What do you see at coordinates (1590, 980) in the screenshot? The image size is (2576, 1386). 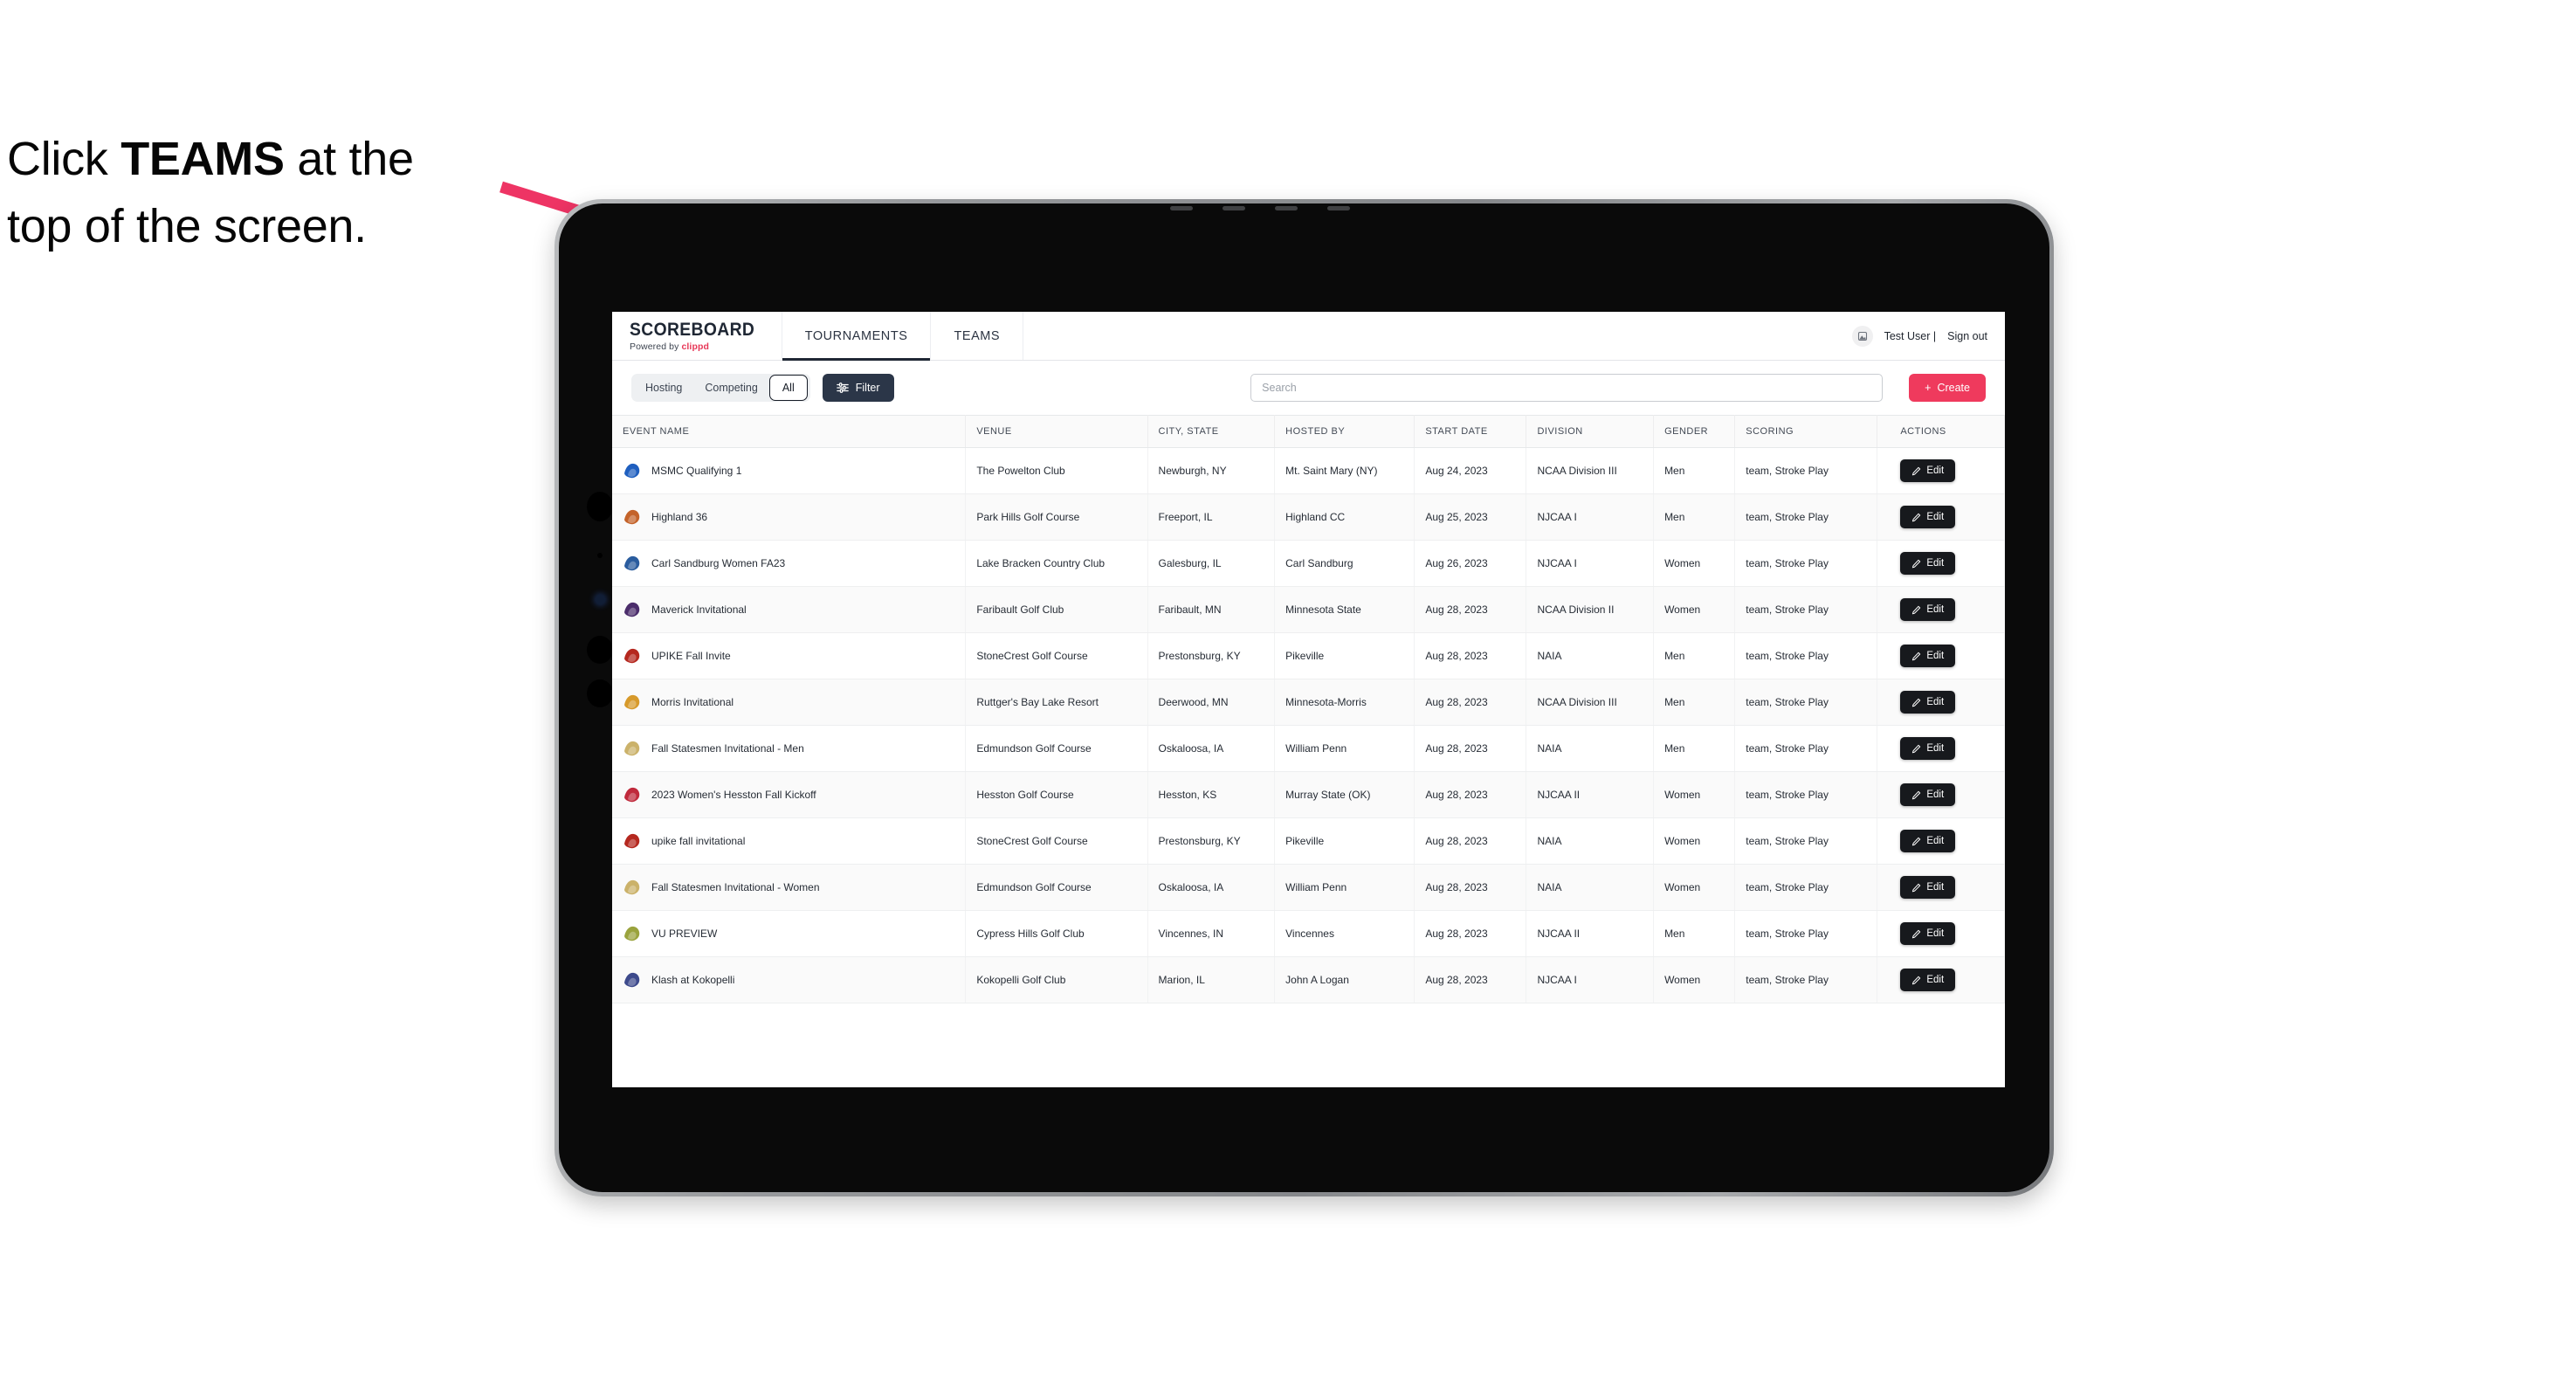 I see `cell-division: NJCAA I` at bounding box center [1590, 980].